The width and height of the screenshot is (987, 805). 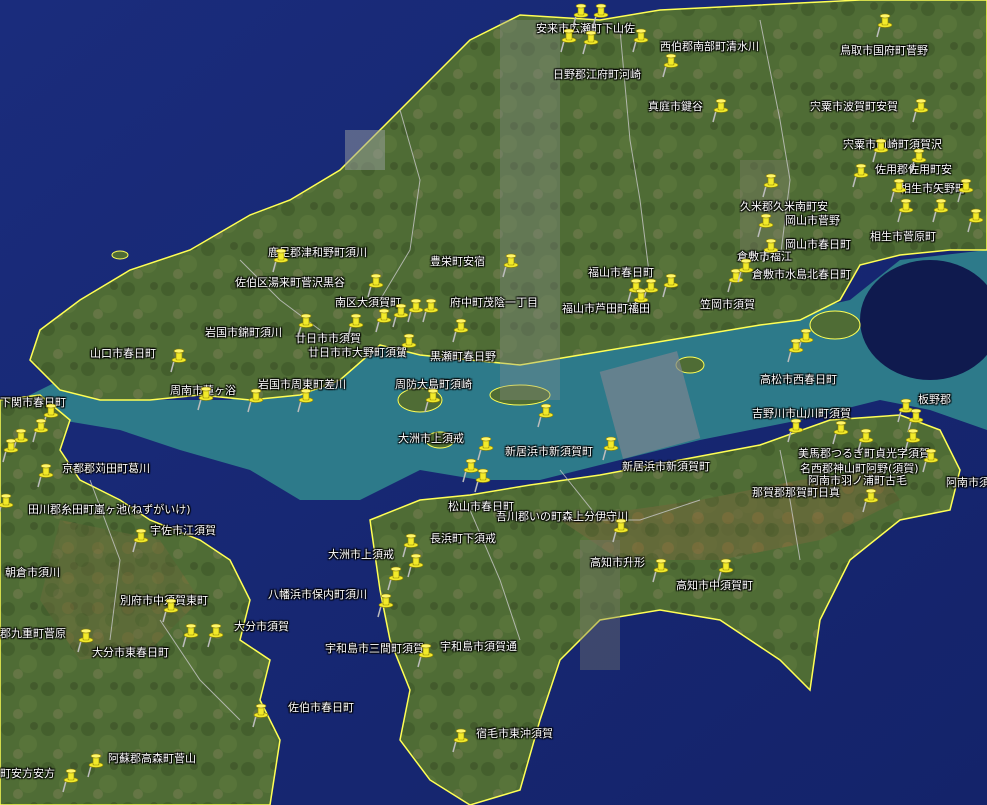 I want to click on place-label: 田川郡糸田町嵐ヶ池(ねずがいけ), so click(x=109, y=509).